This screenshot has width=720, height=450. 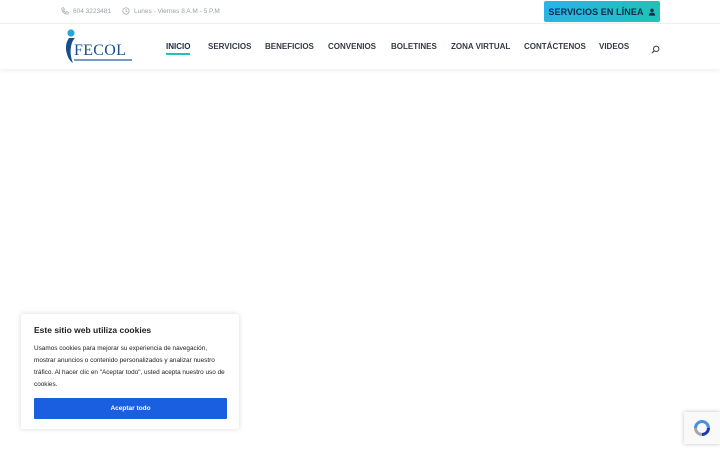 I want to click on nav-item-beneficios: BENEFICIOS, so click(x=289, y=46).